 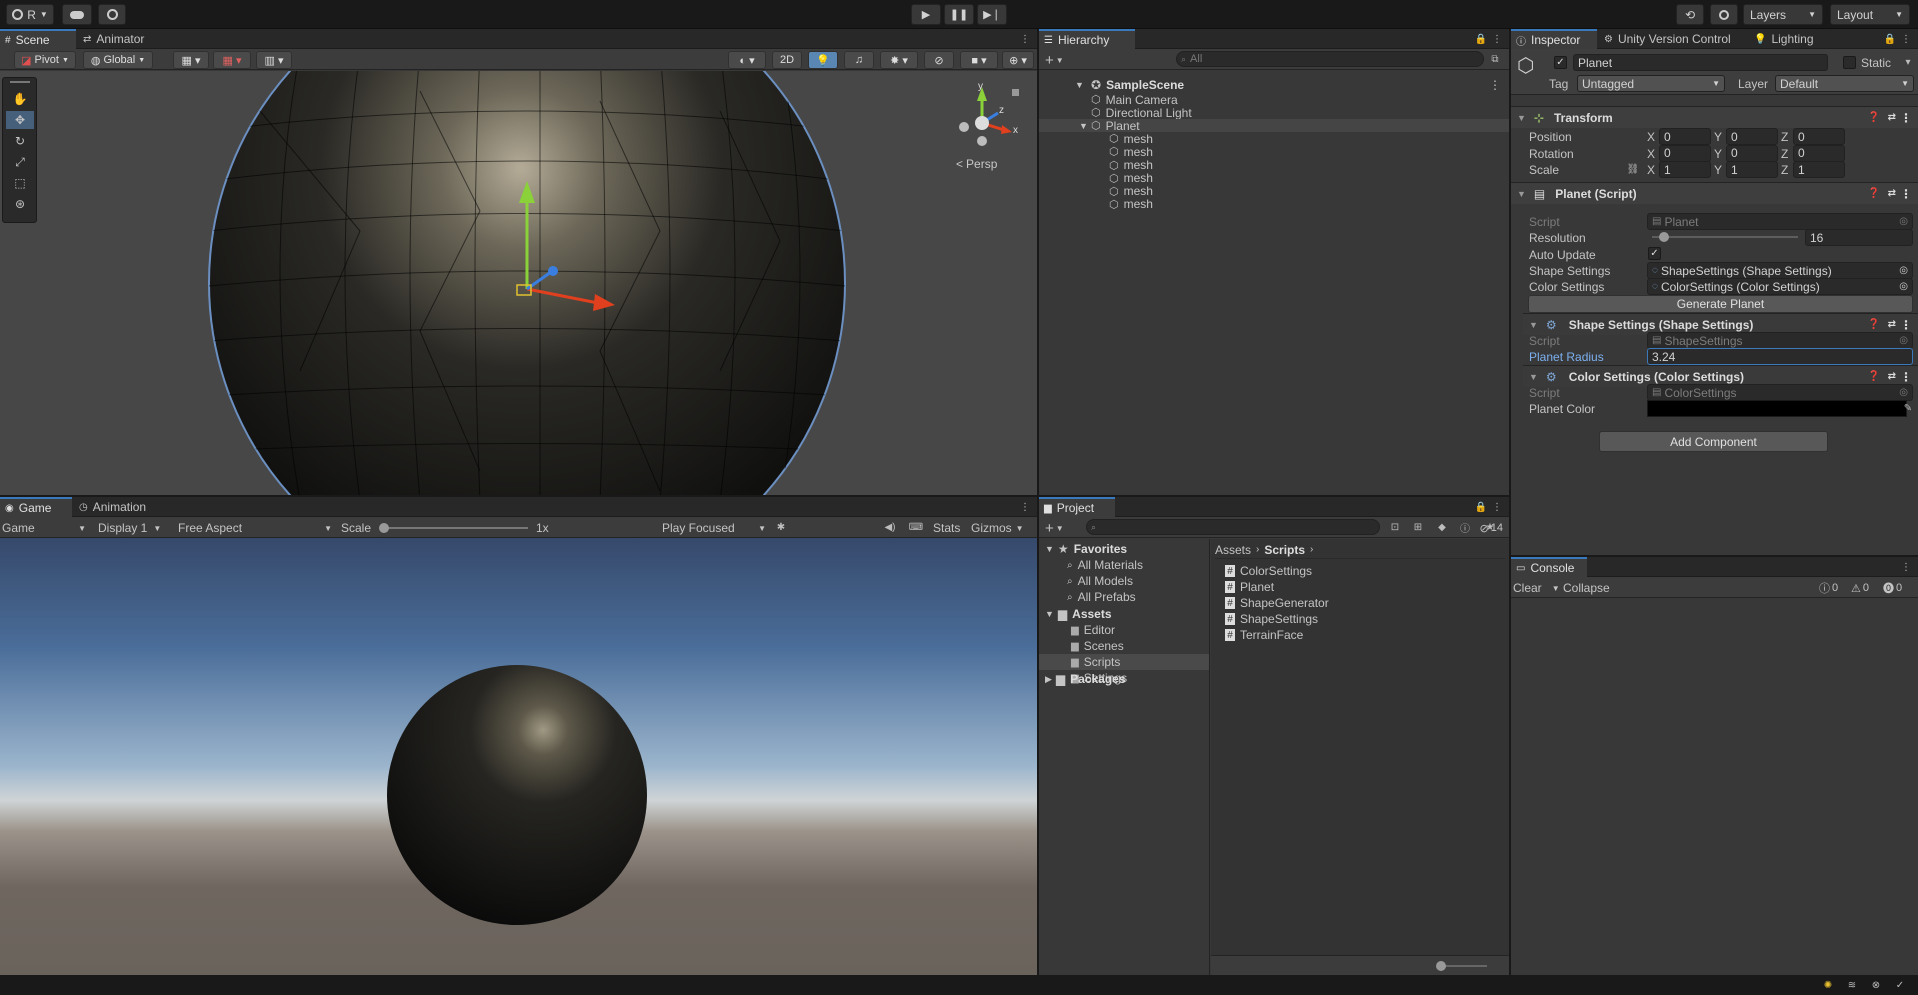 I want to click on warning-filter-icon: ⓘ, so click(x=1465, y=528).